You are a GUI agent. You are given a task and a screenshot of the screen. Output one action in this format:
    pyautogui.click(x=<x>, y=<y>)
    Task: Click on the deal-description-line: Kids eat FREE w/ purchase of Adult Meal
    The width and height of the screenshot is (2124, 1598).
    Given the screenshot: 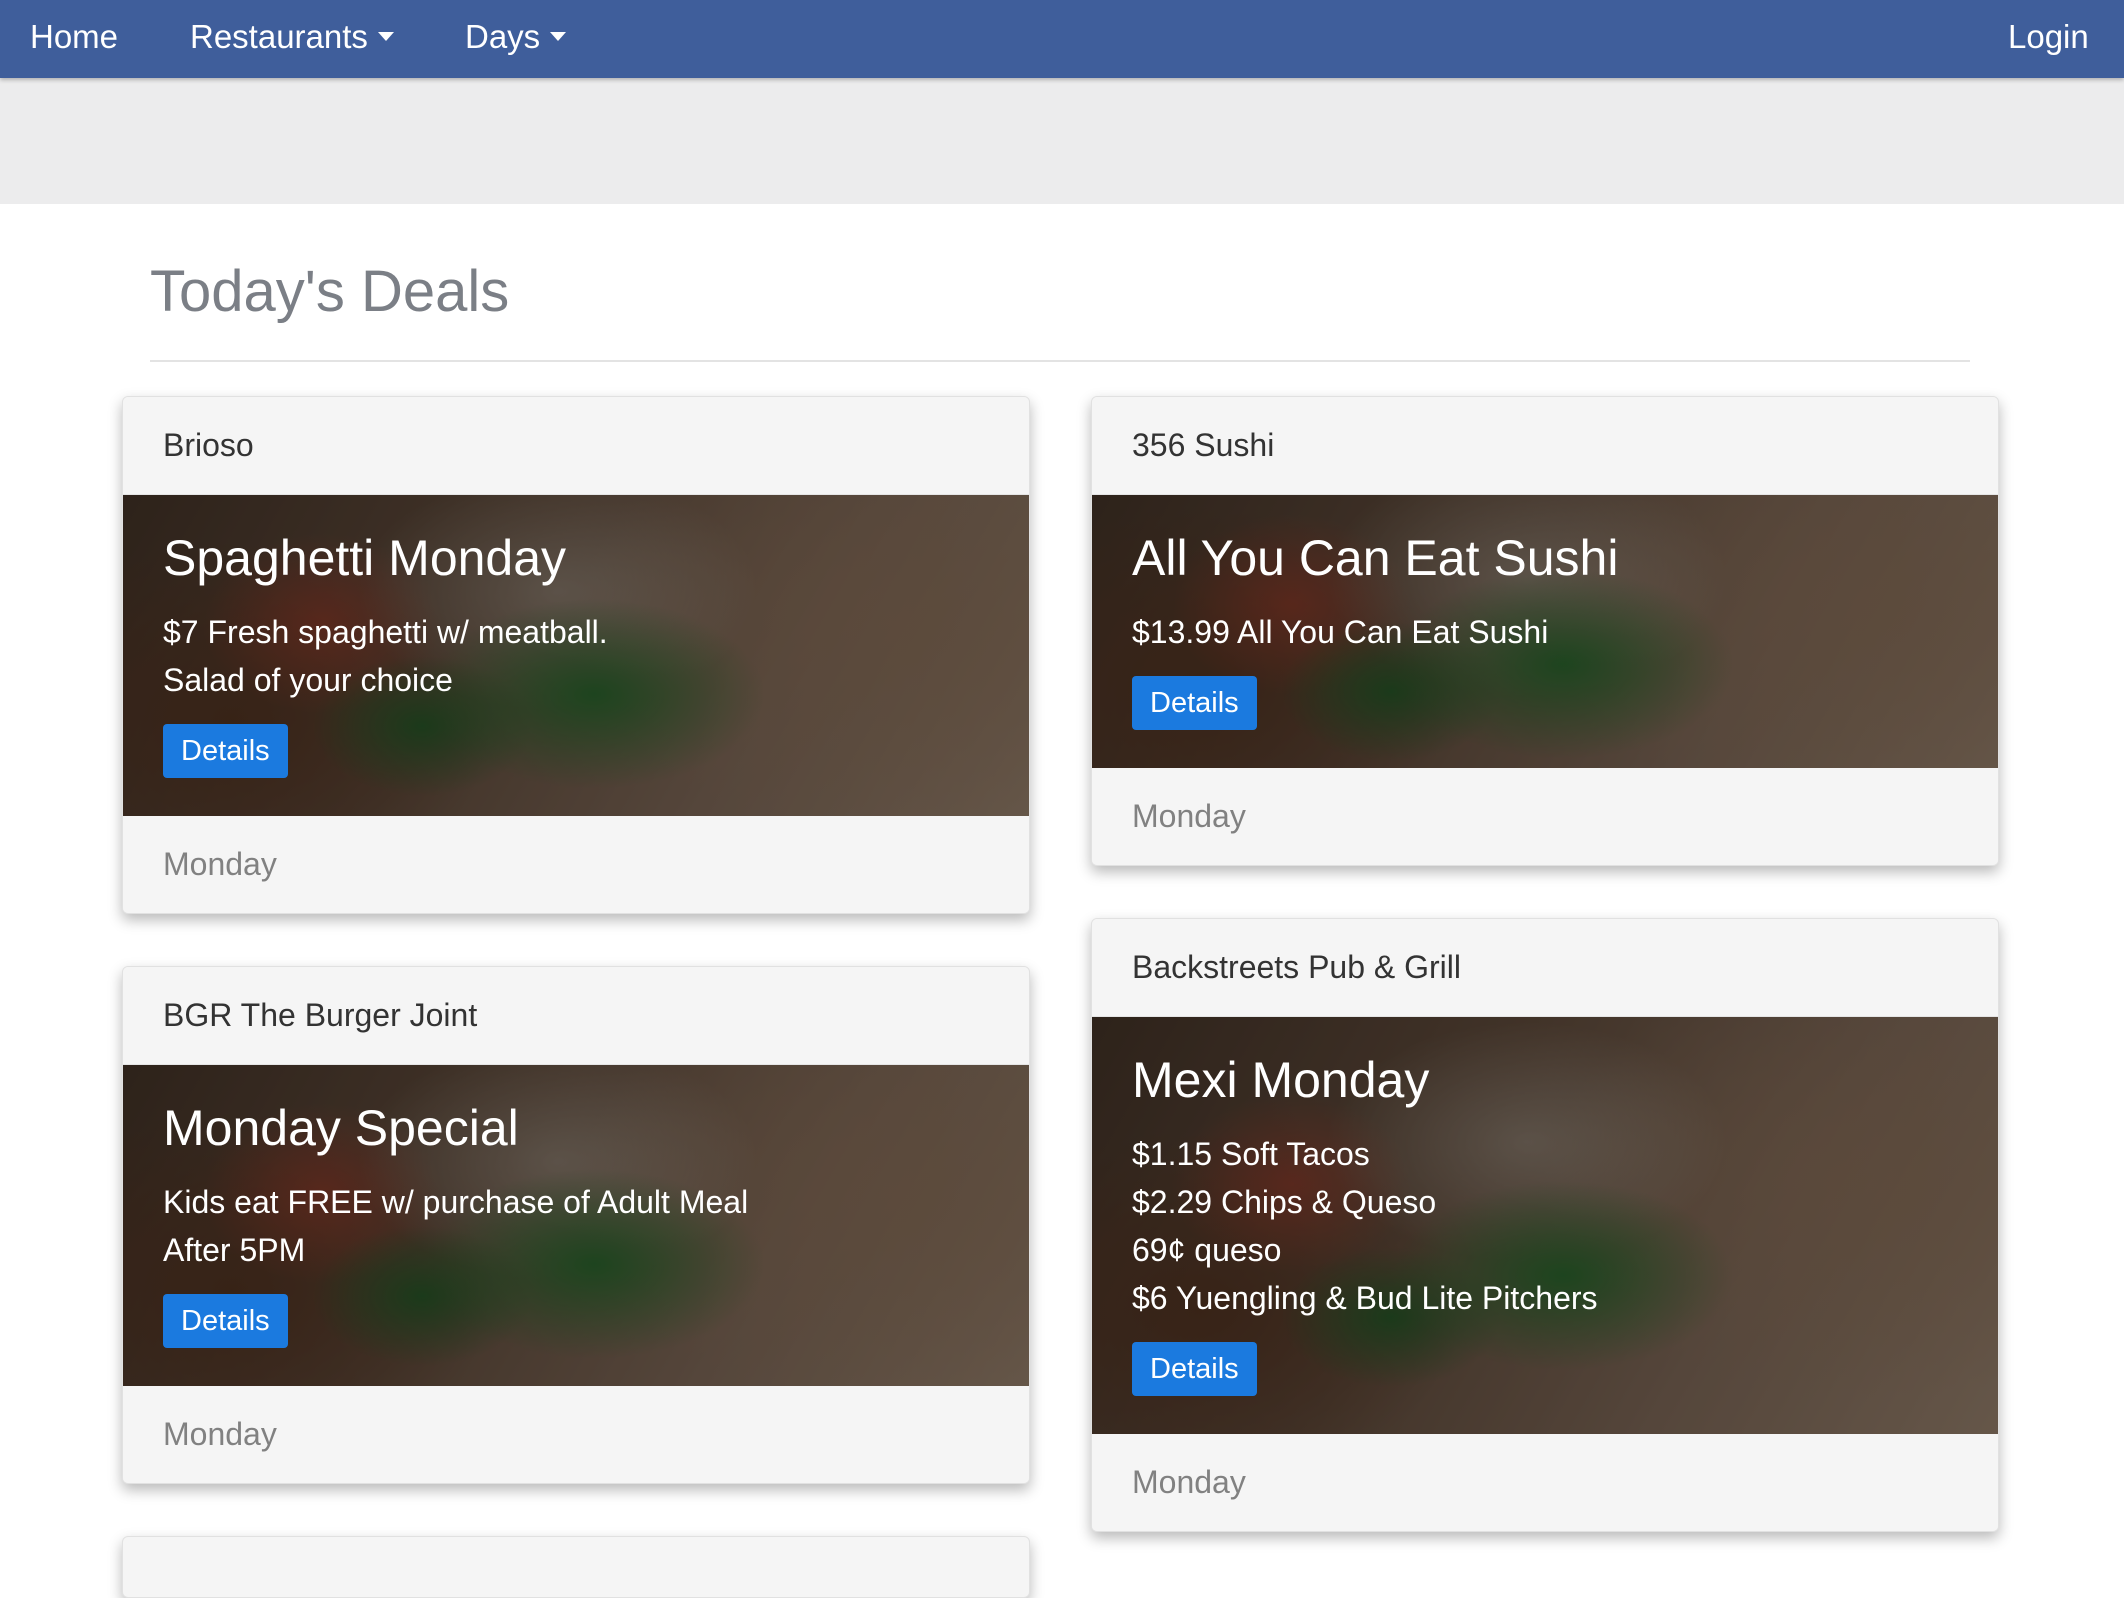 What is the action you would take?
    pyautogui.click(x=456, y=1202)
    